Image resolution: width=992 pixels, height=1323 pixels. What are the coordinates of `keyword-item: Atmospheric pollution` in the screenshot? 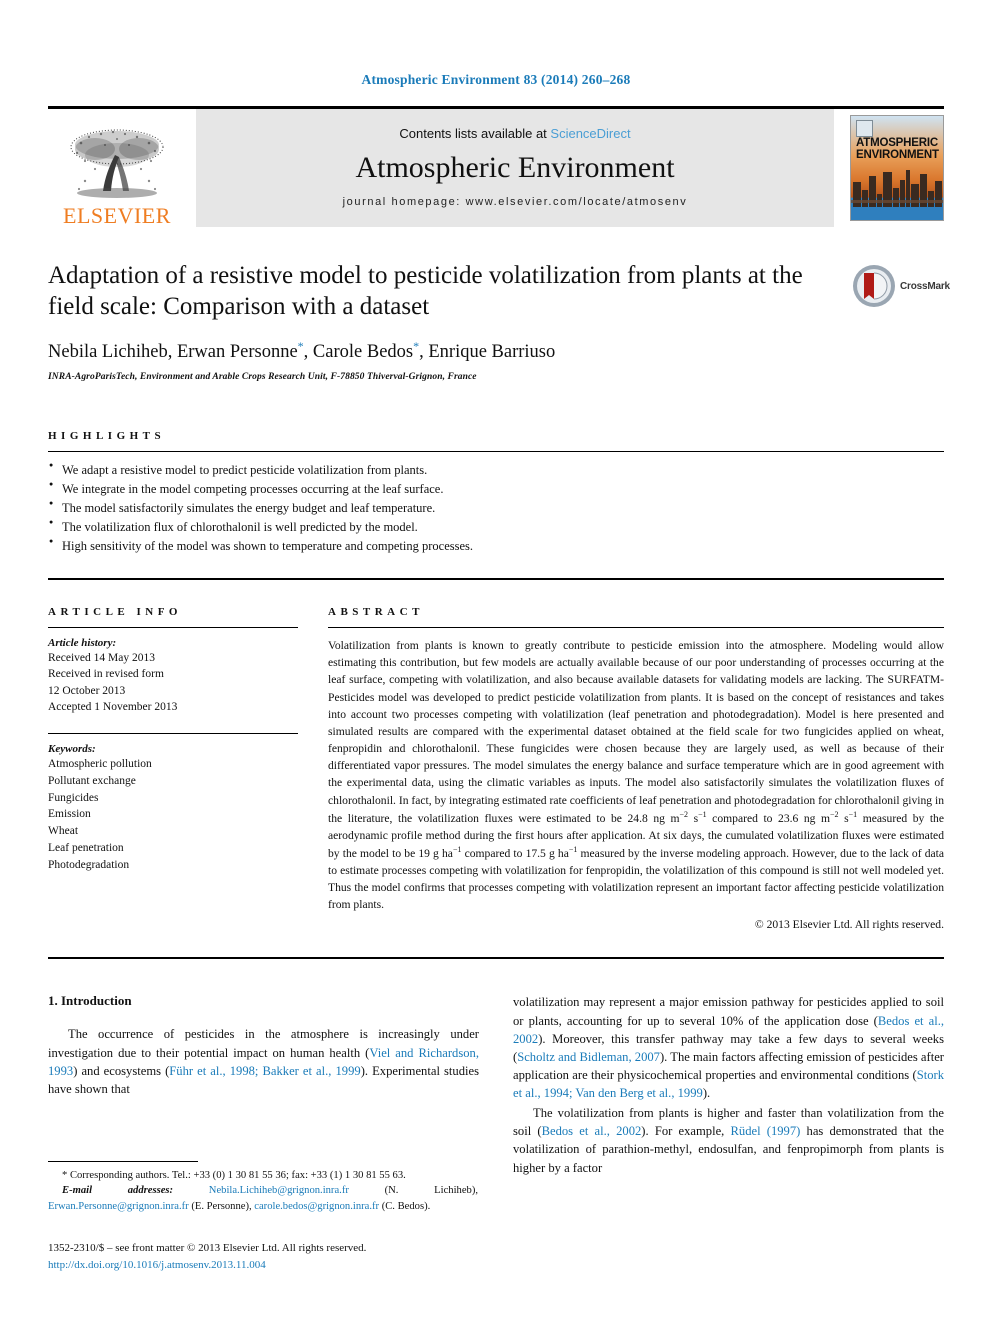 It's located at (100, 764).